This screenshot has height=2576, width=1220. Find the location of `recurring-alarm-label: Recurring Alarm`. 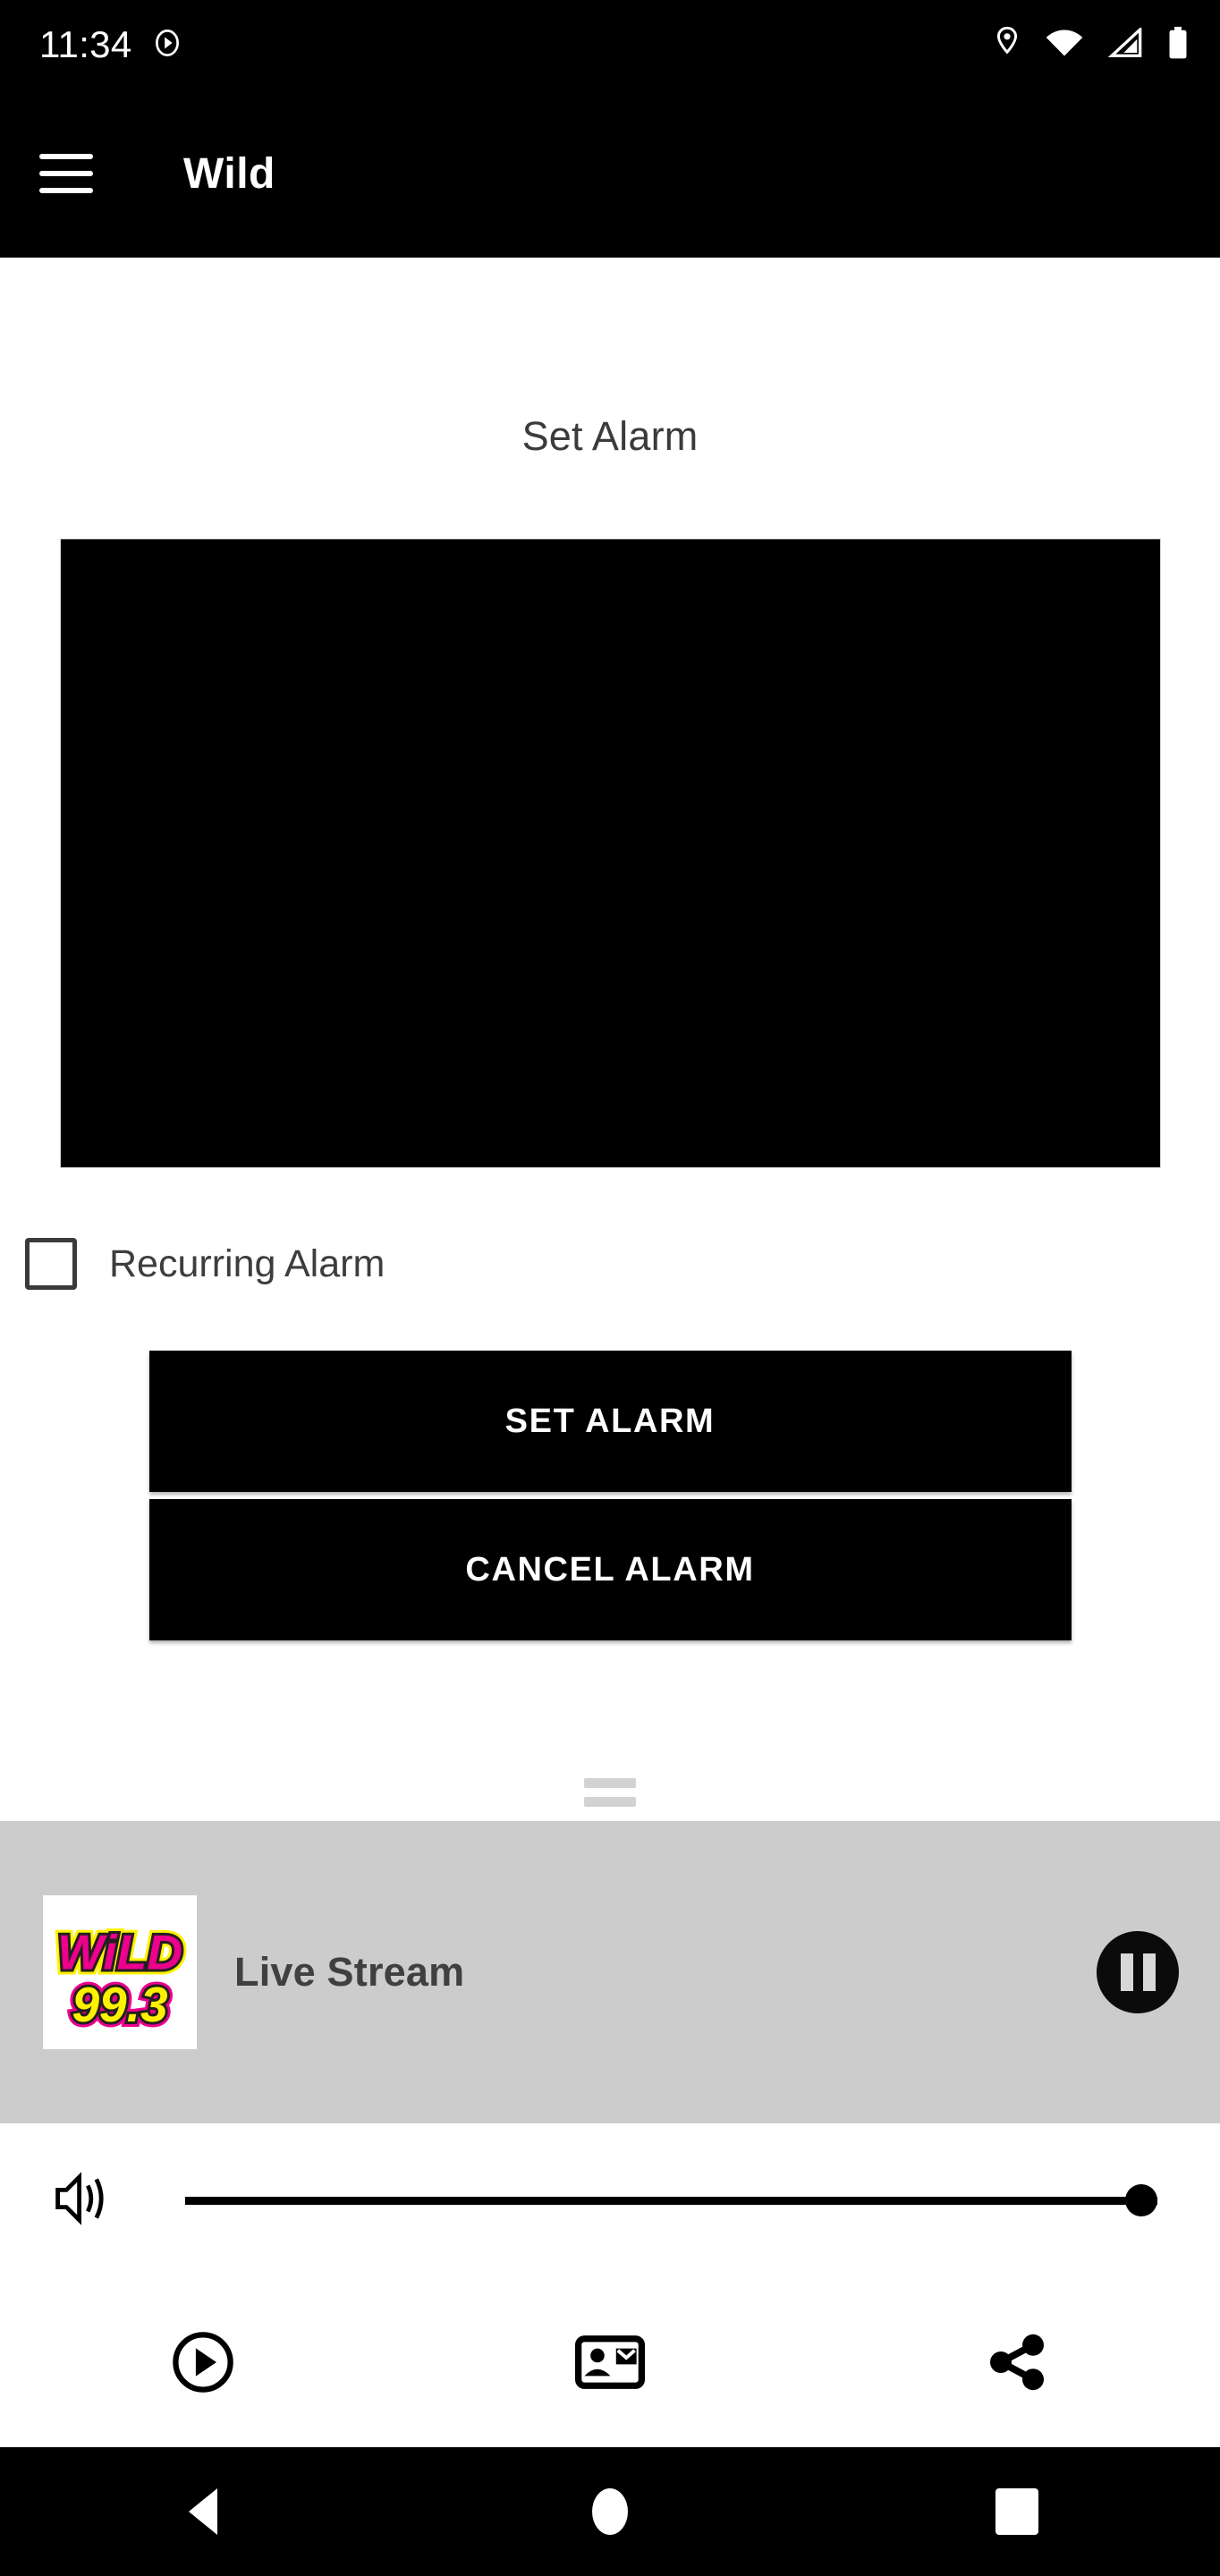

recurring-alarm-label: Recurring Alarm is located at coordinates (247, 1263).